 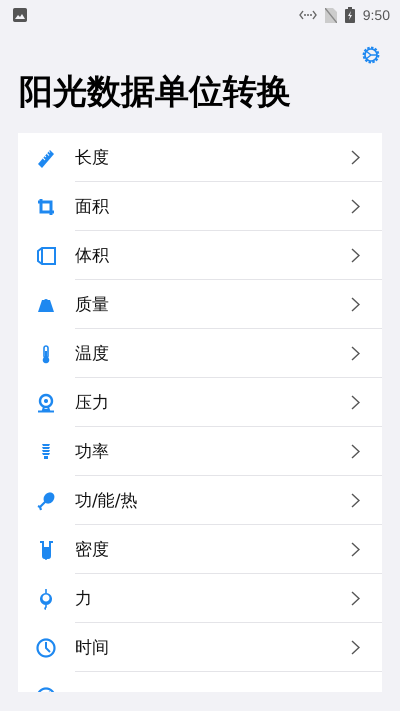 I want to click on unit-category-item: 体积, so click(x=200, y=255).